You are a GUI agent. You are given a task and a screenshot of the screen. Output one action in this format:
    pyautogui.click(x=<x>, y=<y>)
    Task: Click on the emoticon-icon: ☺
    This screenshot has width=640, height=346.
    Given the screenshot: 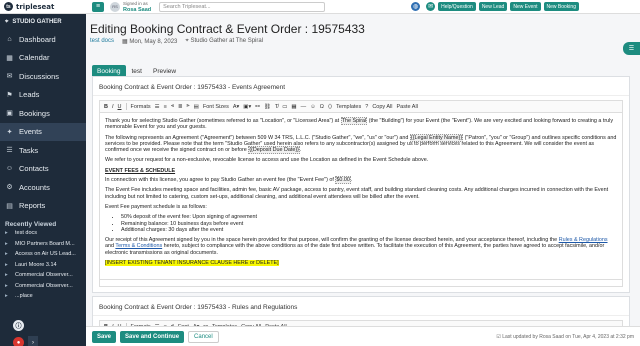 What is the action you would take?
    pyautogui.click(x=313, y=107)
    